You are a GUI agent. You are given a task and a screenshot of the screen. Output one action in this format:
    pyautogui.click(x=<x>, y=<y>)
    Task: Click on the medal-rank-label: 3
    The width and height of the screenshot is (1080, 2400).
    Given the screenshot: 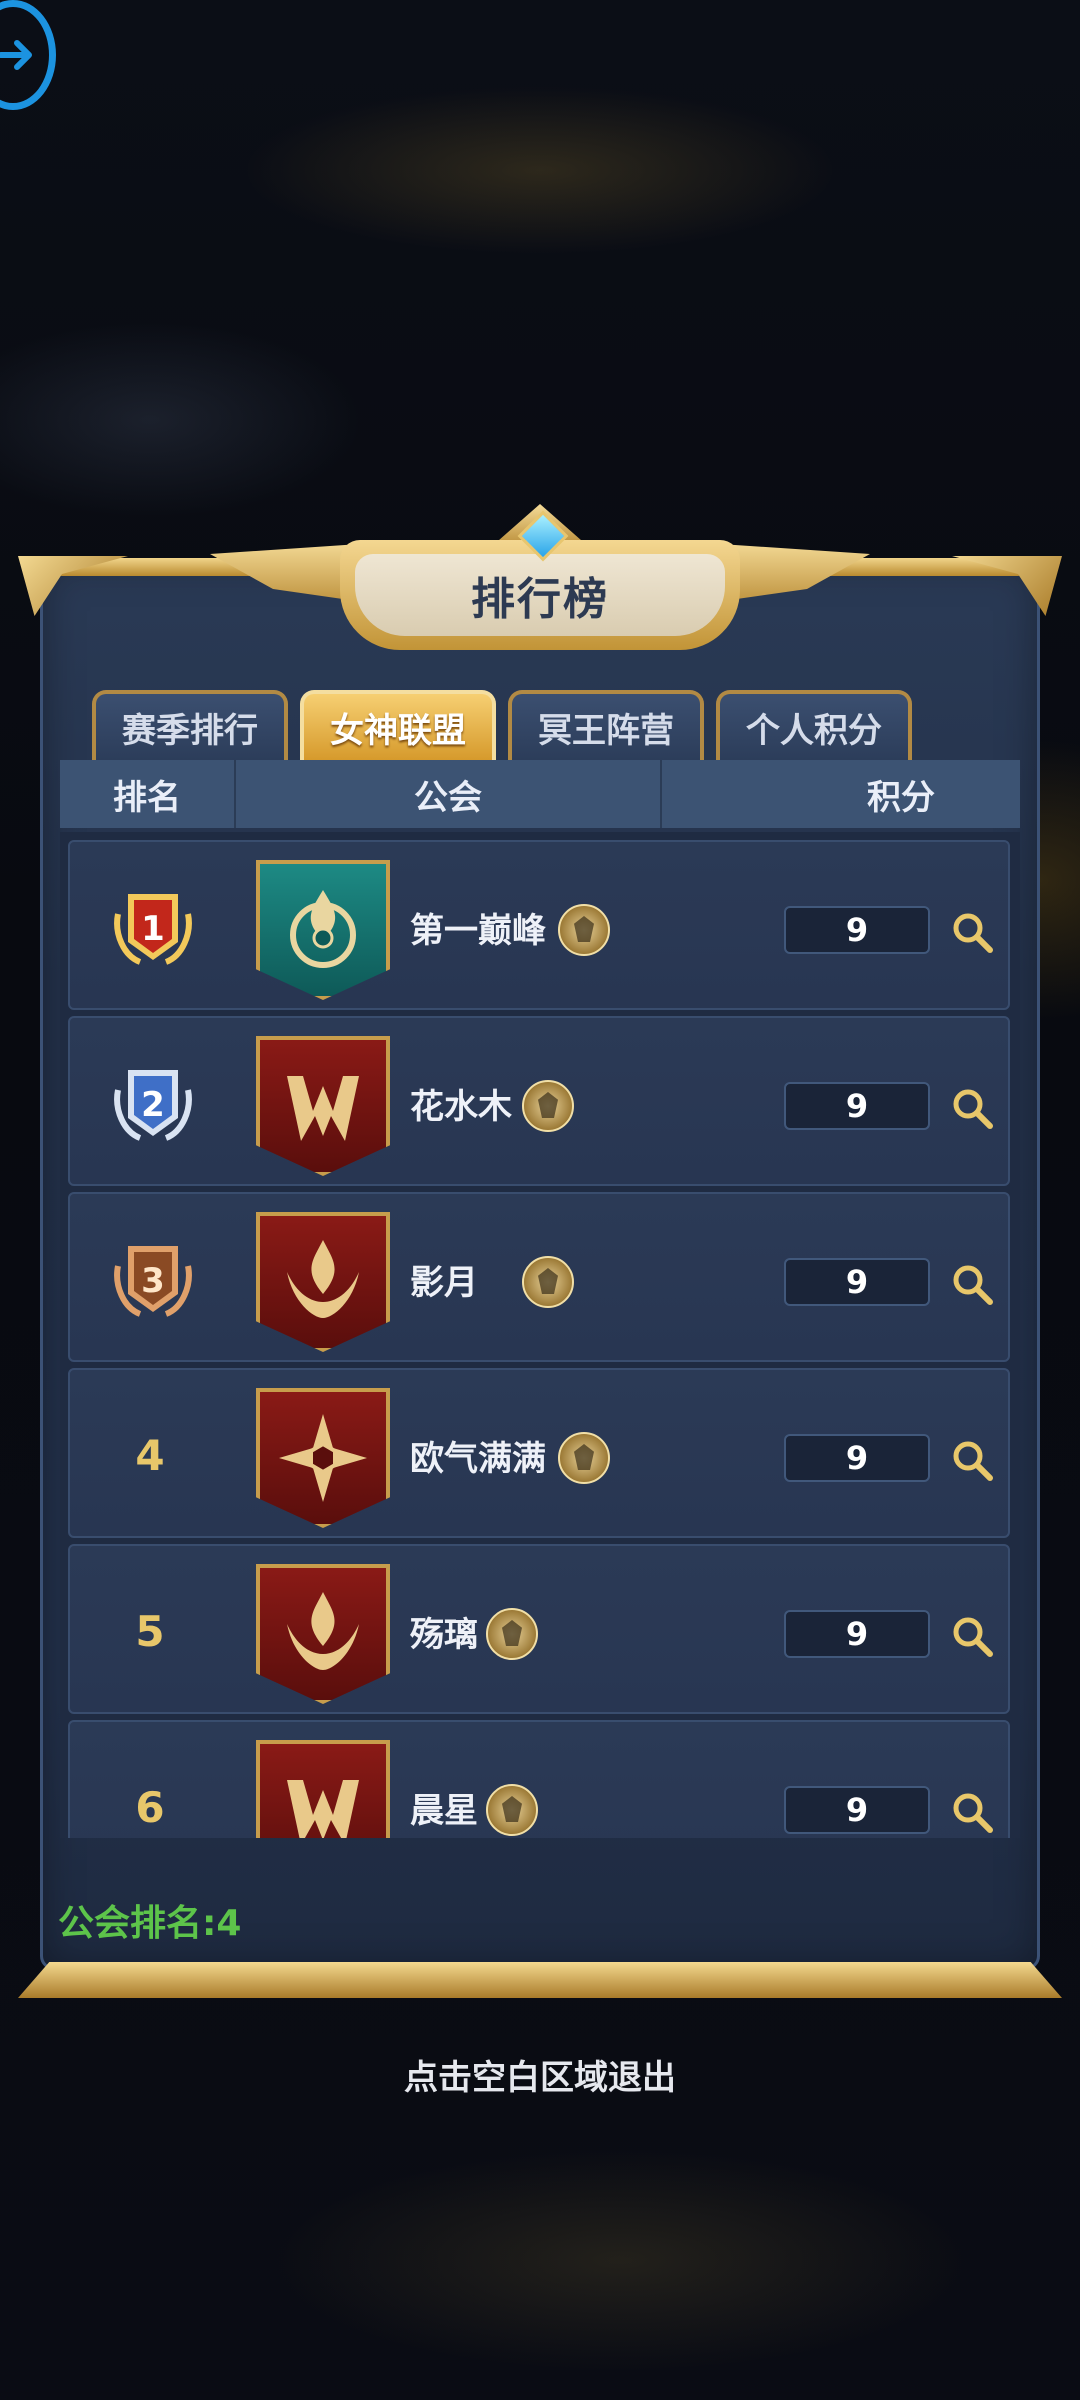 What is the action you would take?
    pyautogui.click(x=153, y=1281)
    